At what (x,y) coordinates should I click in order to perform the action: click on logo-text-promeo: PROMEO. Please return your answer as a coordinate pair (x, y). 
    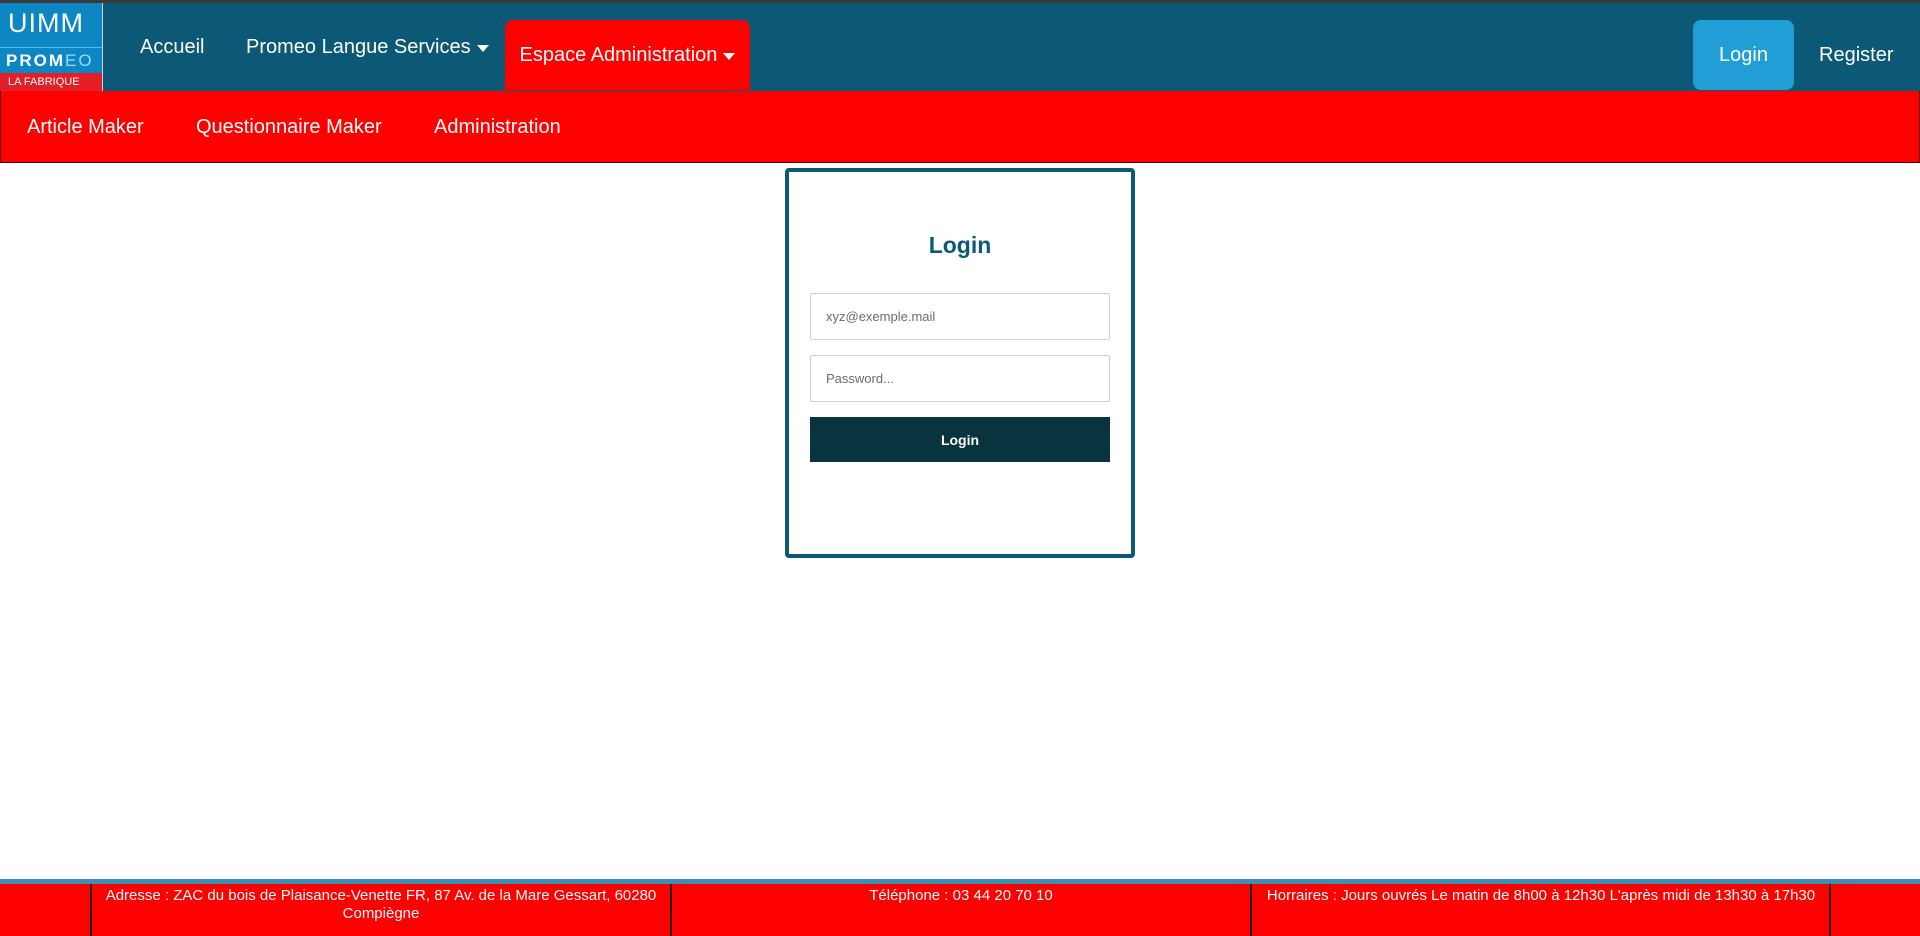
    Looking at the image, I should click on (51, 60).